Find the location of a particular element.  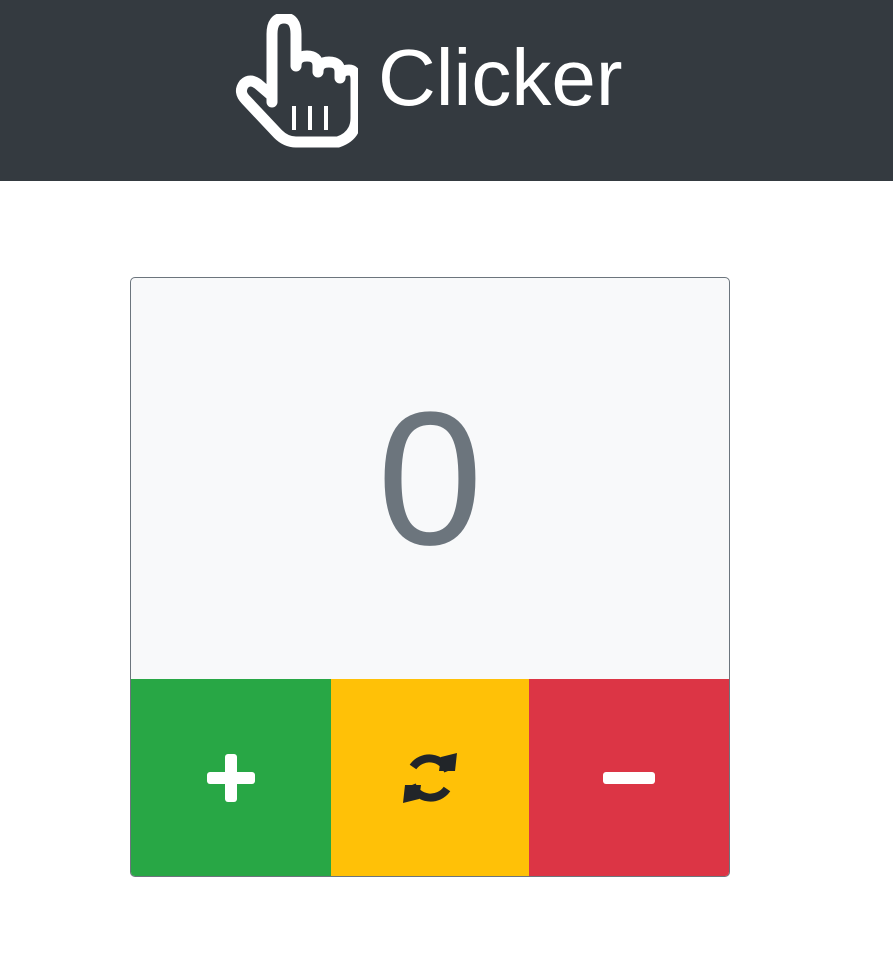

reset-button is located at coordinates (430, 777).